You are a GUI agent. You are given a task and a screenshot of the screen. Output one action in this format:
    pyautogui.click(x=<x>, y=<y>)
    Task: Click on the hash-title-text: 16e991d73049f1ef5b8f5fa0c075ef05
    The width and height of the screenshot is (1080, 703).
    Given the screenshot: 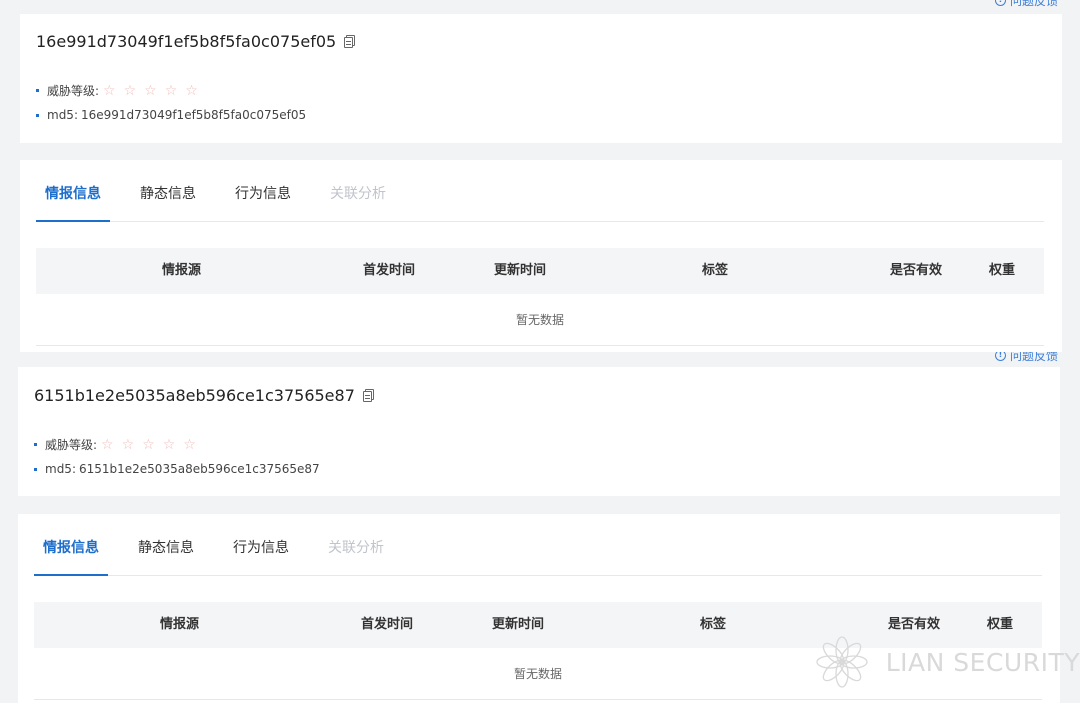 What is the action you would take?
    pyautogui.click(x=186, y=41)
    